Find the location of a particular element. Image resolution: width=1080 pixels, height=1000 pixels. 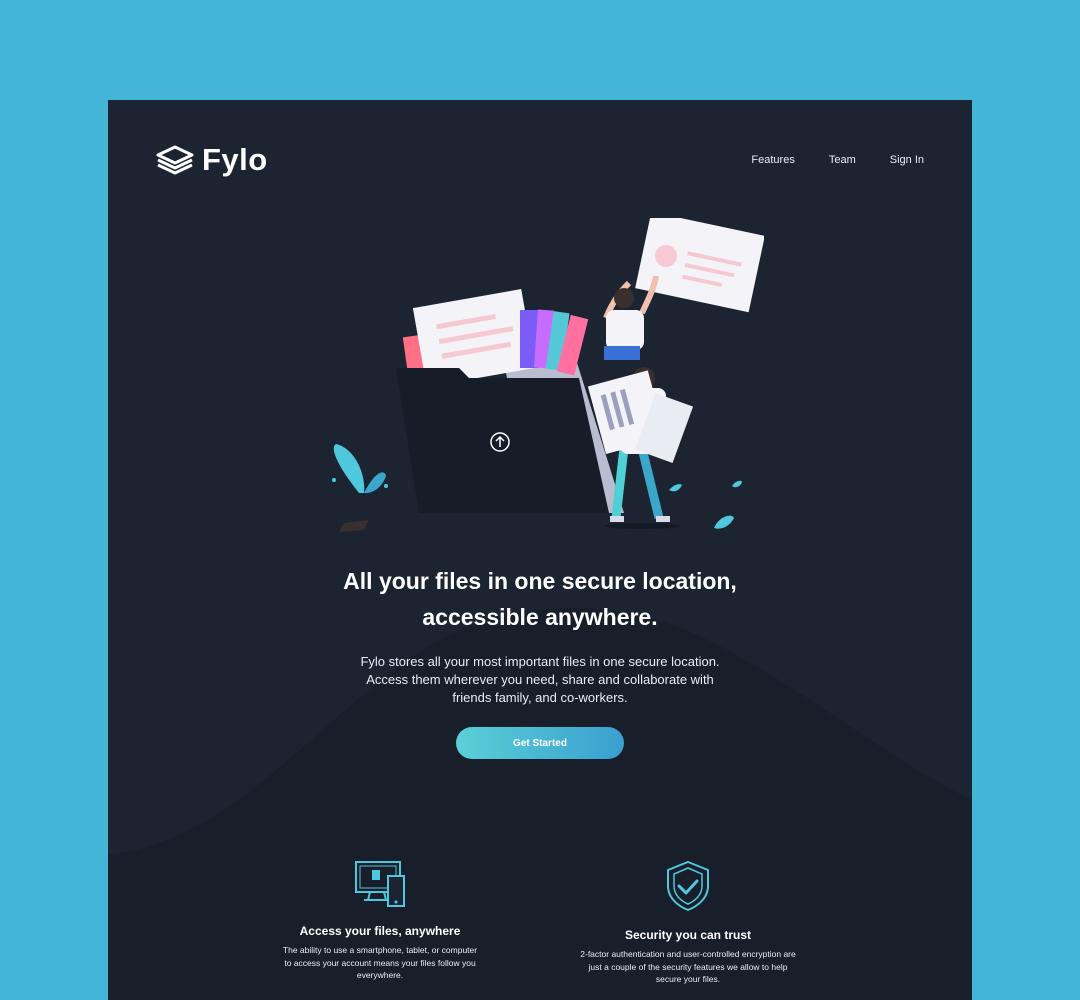

nav-link-features: Features is located at coordinates (772, 160).